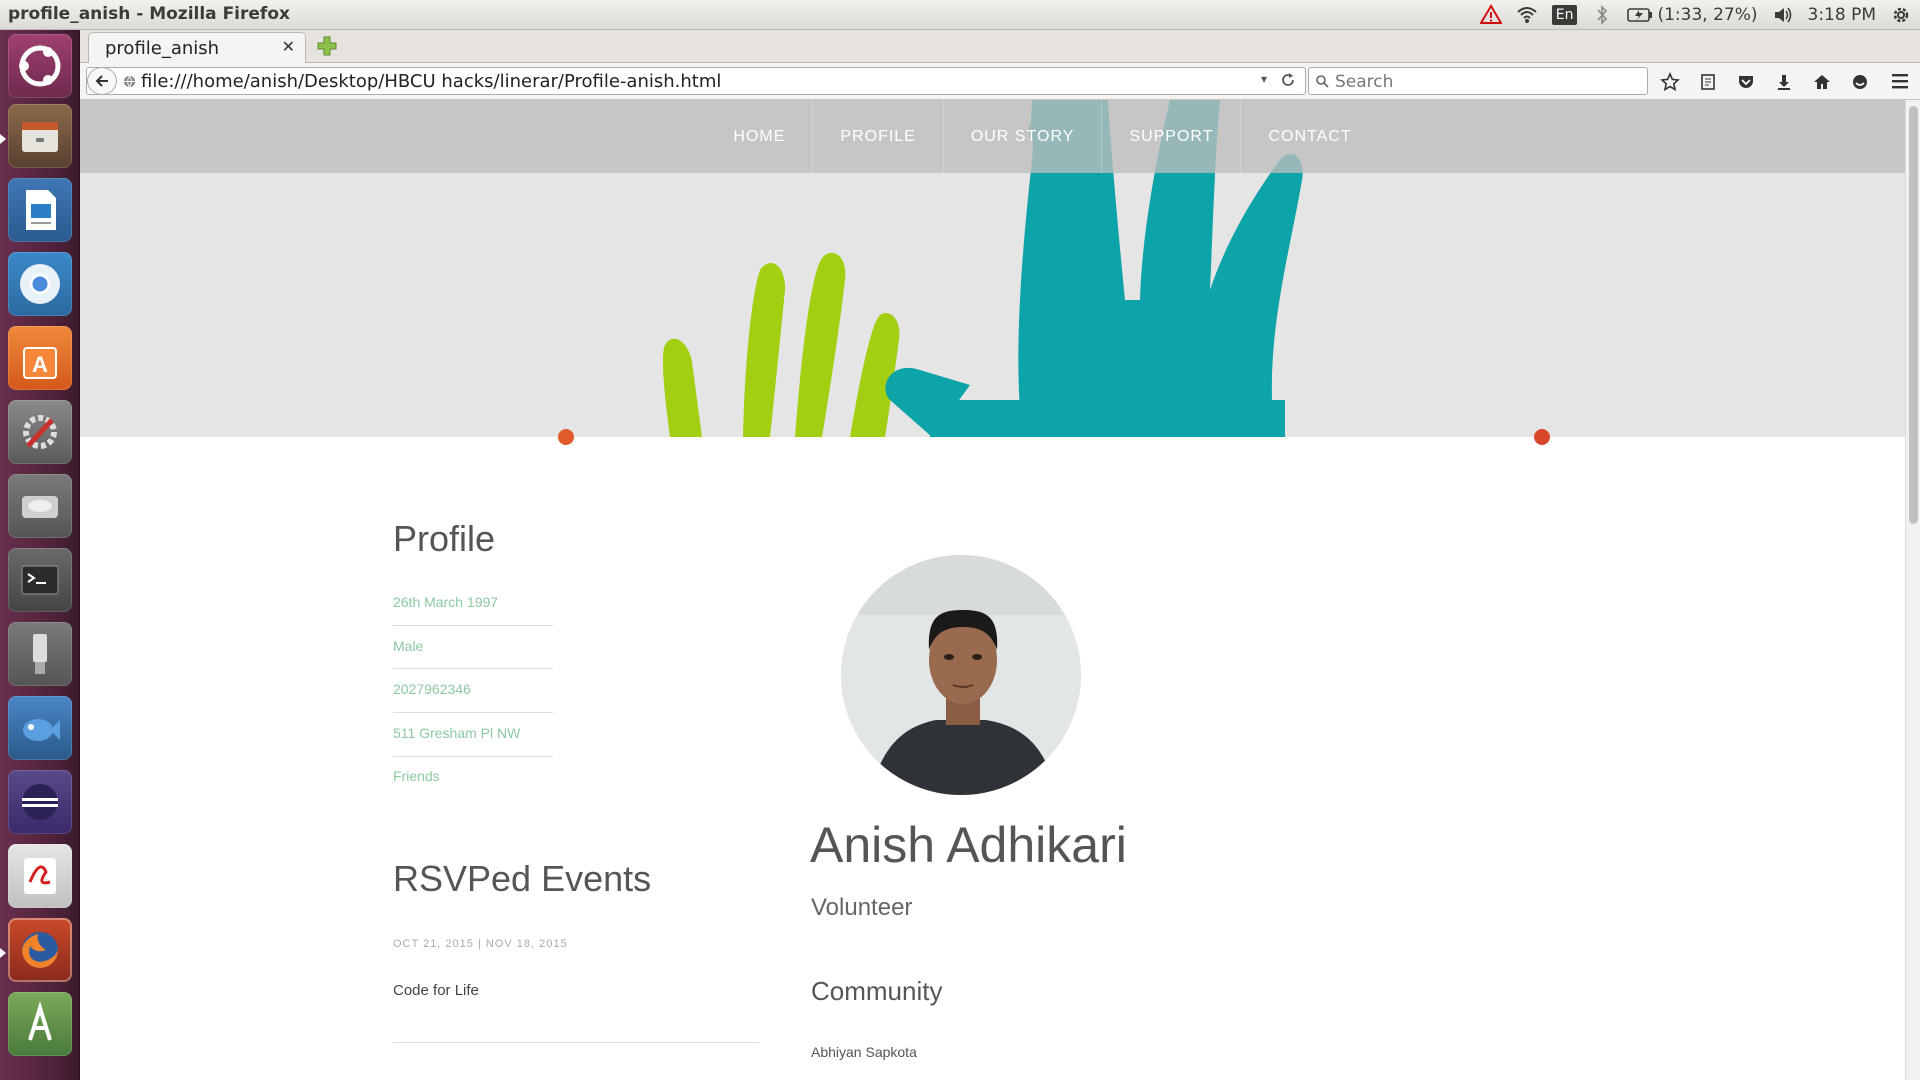 This screenshot has height=1080, width=1920. I want to click on files-launcher, so click(40, 136).